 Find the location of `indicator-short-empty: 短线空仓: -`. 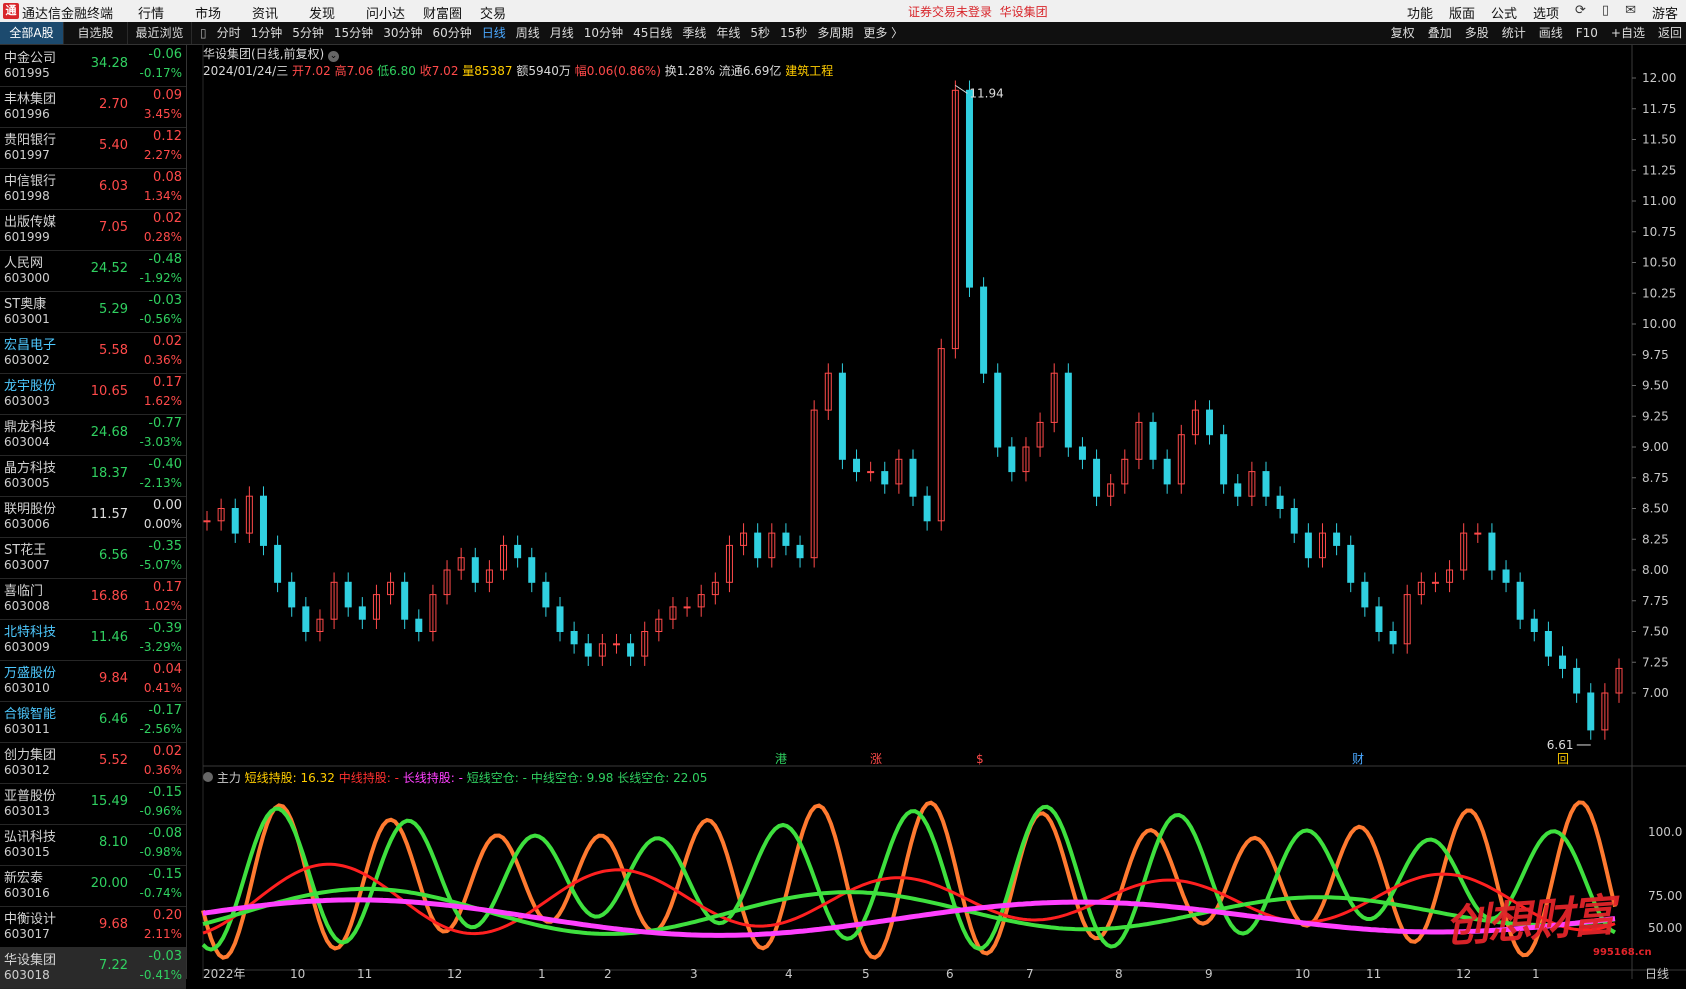

indicator-short-empty: 短线空仓: - is located at coordinates (496, 778).